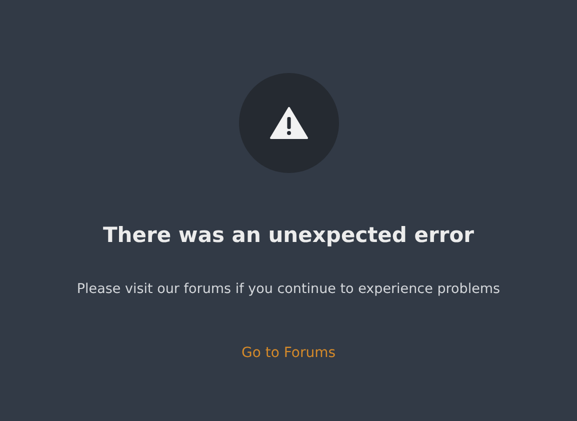 This screenshot has width=577, height=421. What do you see at coordinates (288, 235) in the screenshot?
I see `error-title: There was an unexpected error` at bounding box center [288, 235].